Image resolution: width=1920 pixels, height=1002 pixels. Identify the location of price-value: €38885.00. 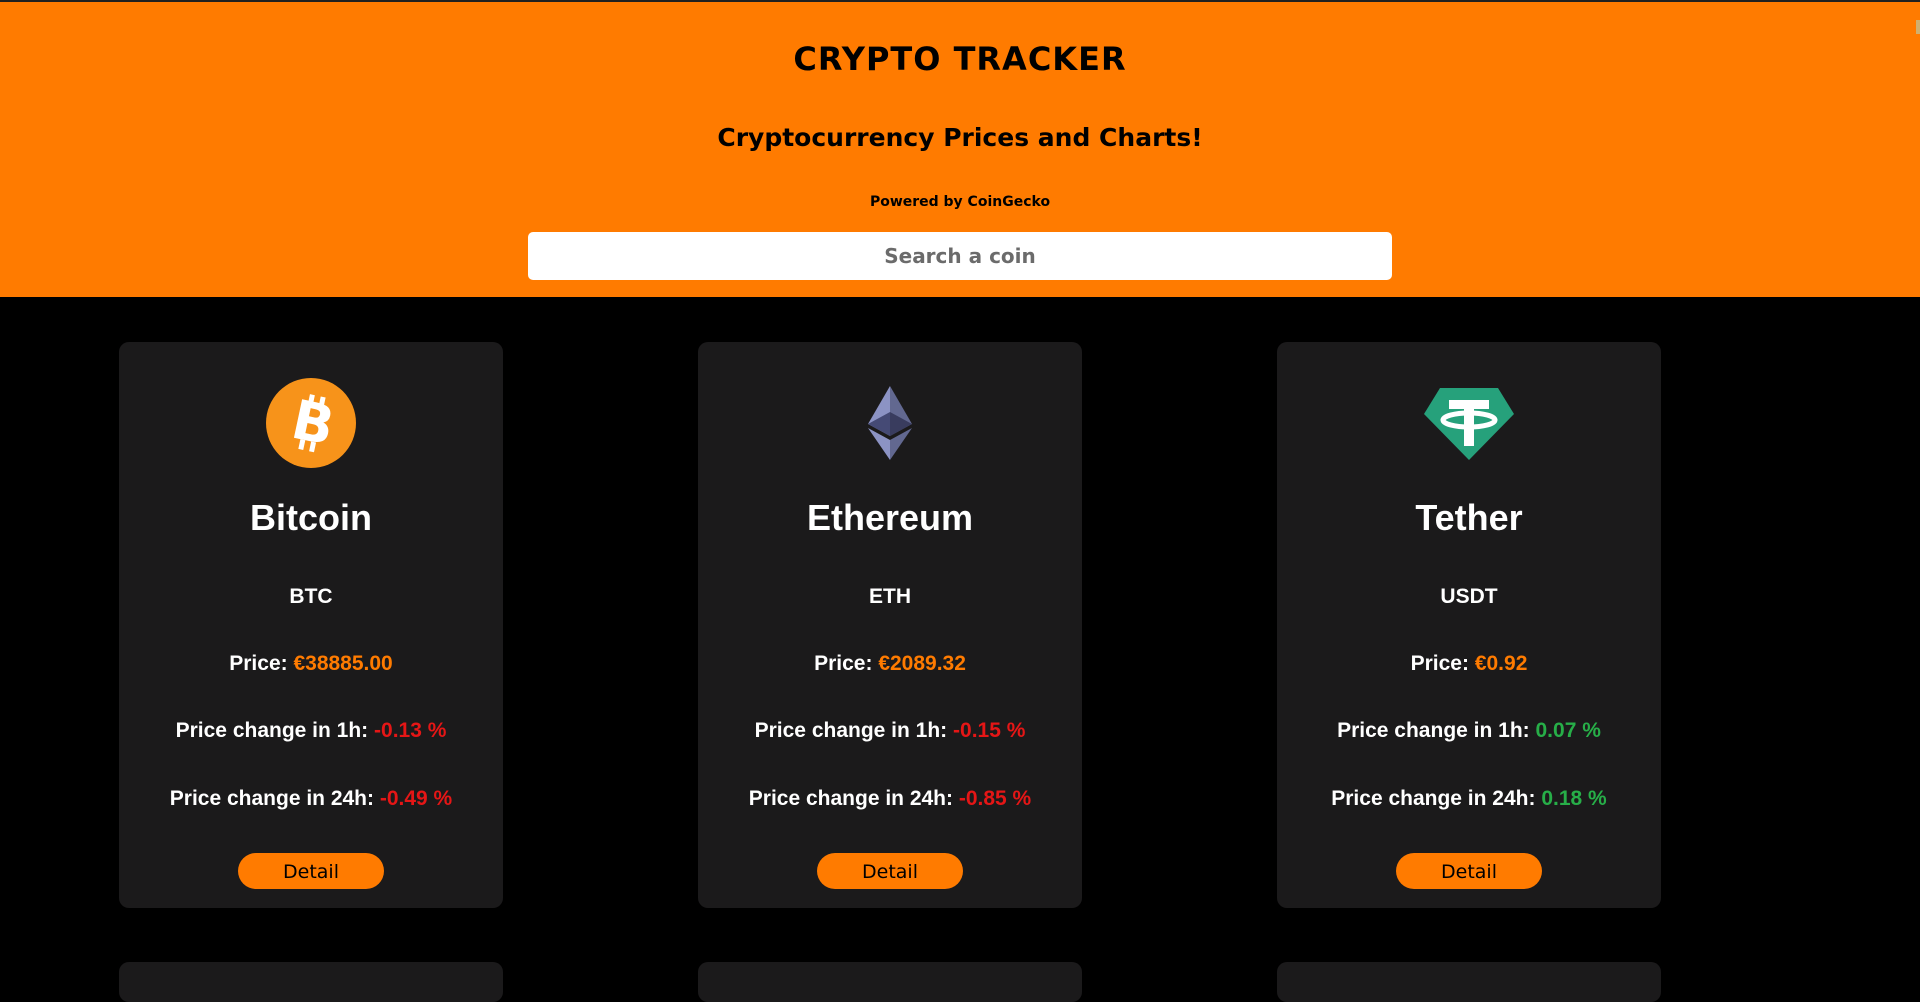
(343, 663).